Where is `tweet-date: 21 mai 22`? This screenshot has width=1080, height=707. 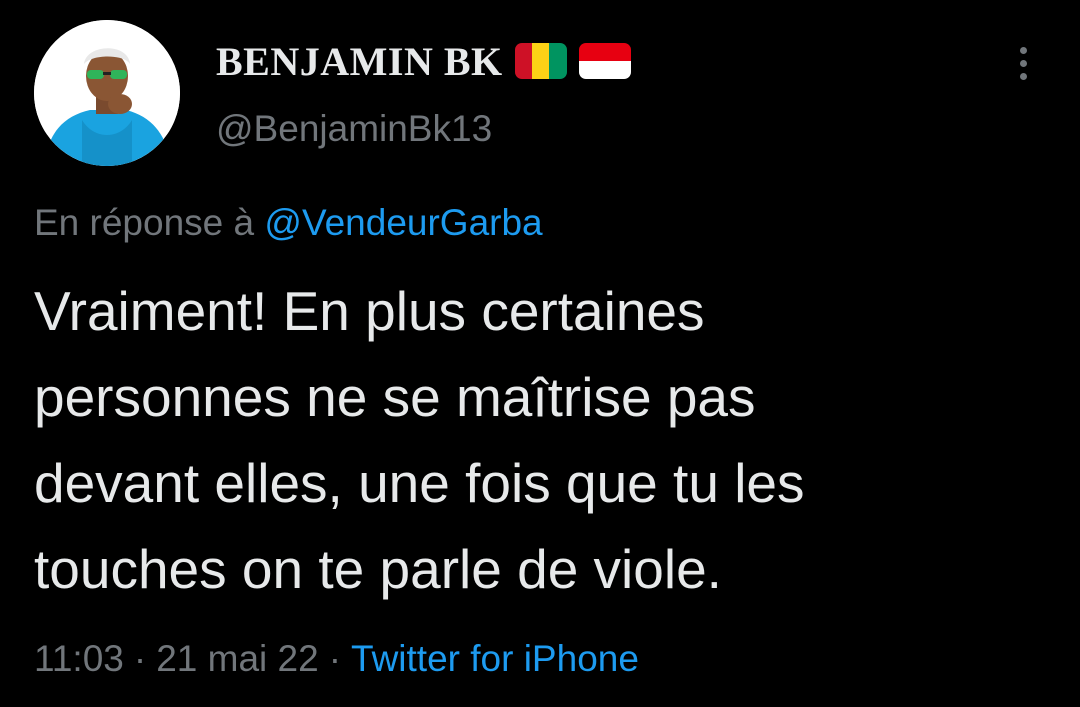 tweet-date: 21 mai 22 is located at coordinates (237, 658).